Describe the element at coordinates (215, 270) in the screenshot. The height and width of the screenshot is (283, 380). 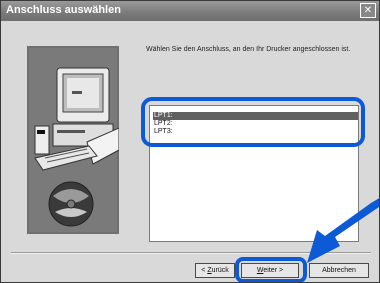
I see `back-button: < Zurück` at that location.